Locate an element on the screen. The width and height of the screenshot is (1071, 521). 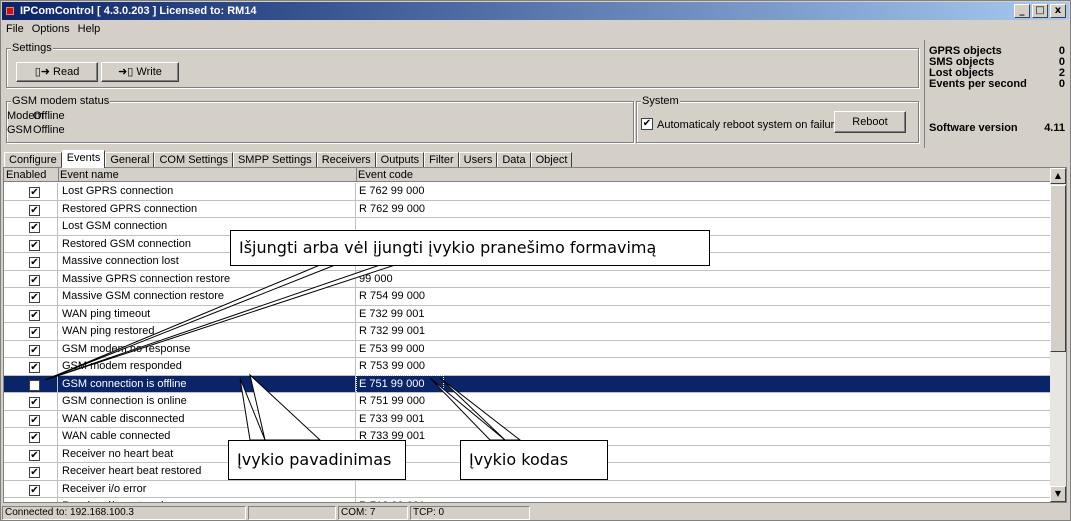
table-row: ✔ WAN ping timeout E 732 99 001 is located at coordinates (528, 314).